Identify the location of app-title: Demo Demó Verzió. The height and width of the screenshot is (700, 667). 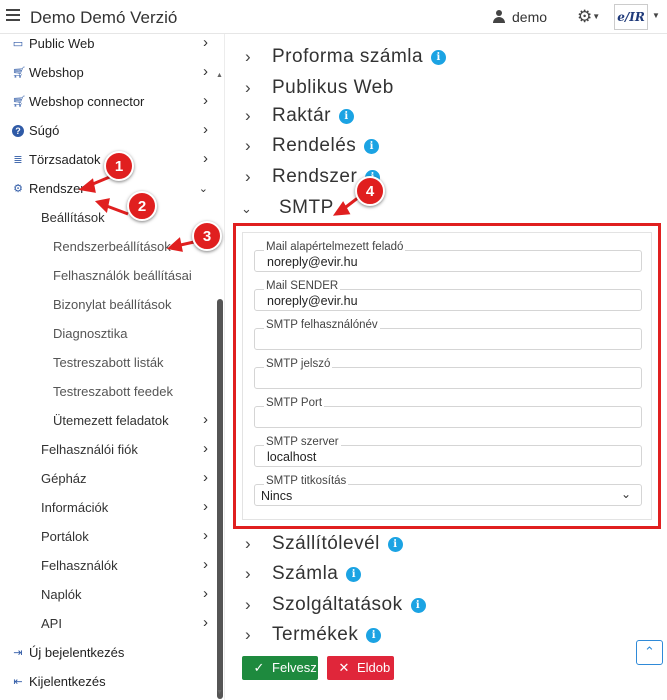
(104, 17).